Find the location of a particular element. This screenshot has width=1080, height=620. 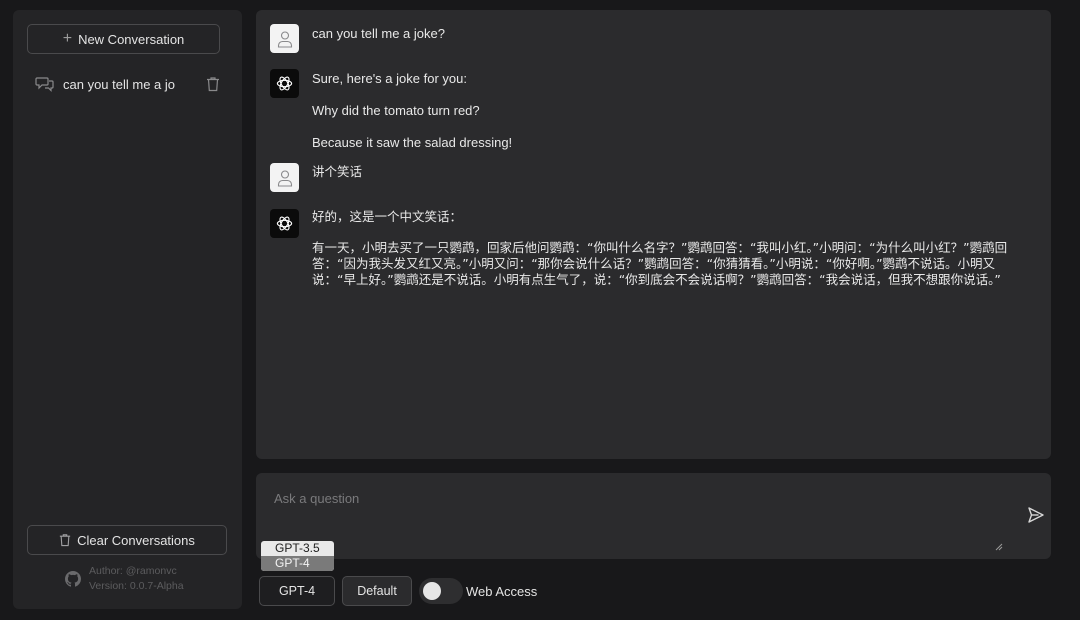

conversation-item: can you tell me a jo is located at coordinates (127, 84).